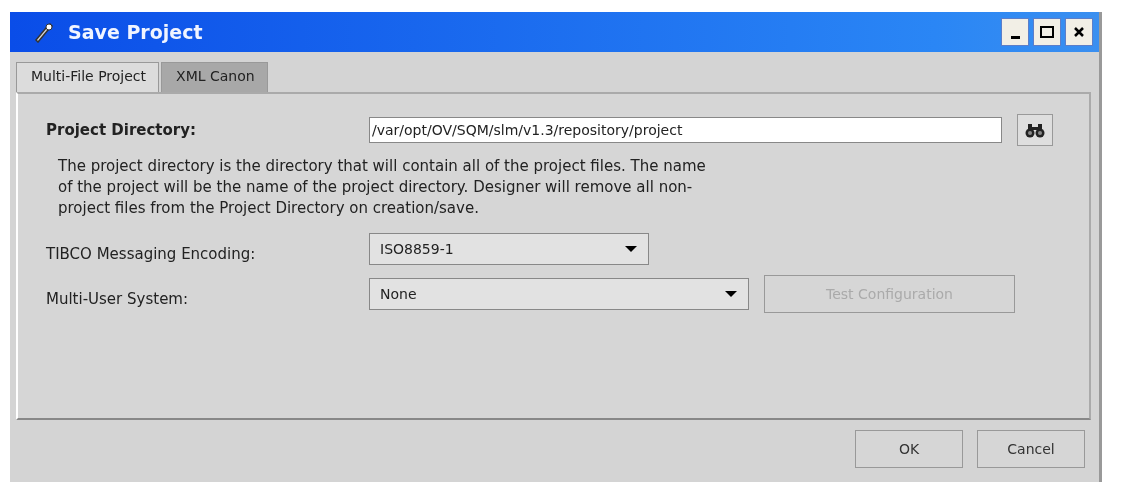 The width and height of the screenshot is (1132, 488). I want to click on directory-field: /var/opt/OV/SQM/slm/v1.3/repository/project, so click(685, 130).